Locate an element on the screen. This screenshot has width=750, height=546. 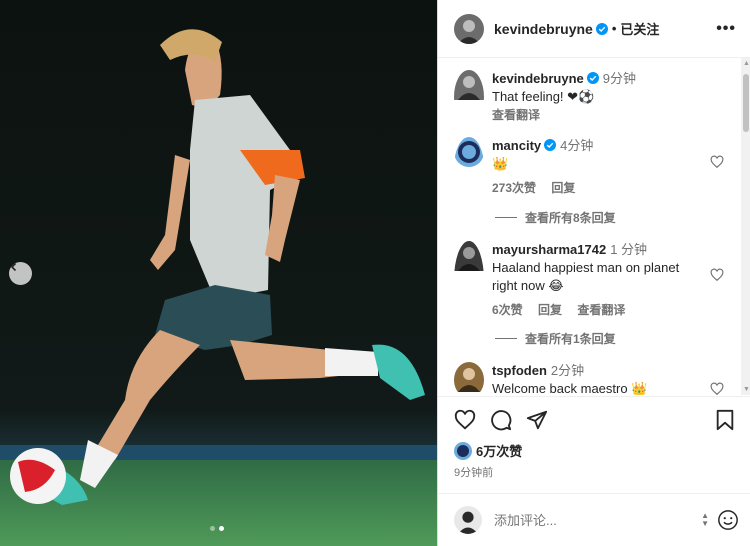
comment-icon is located at coordinates (501, 420).